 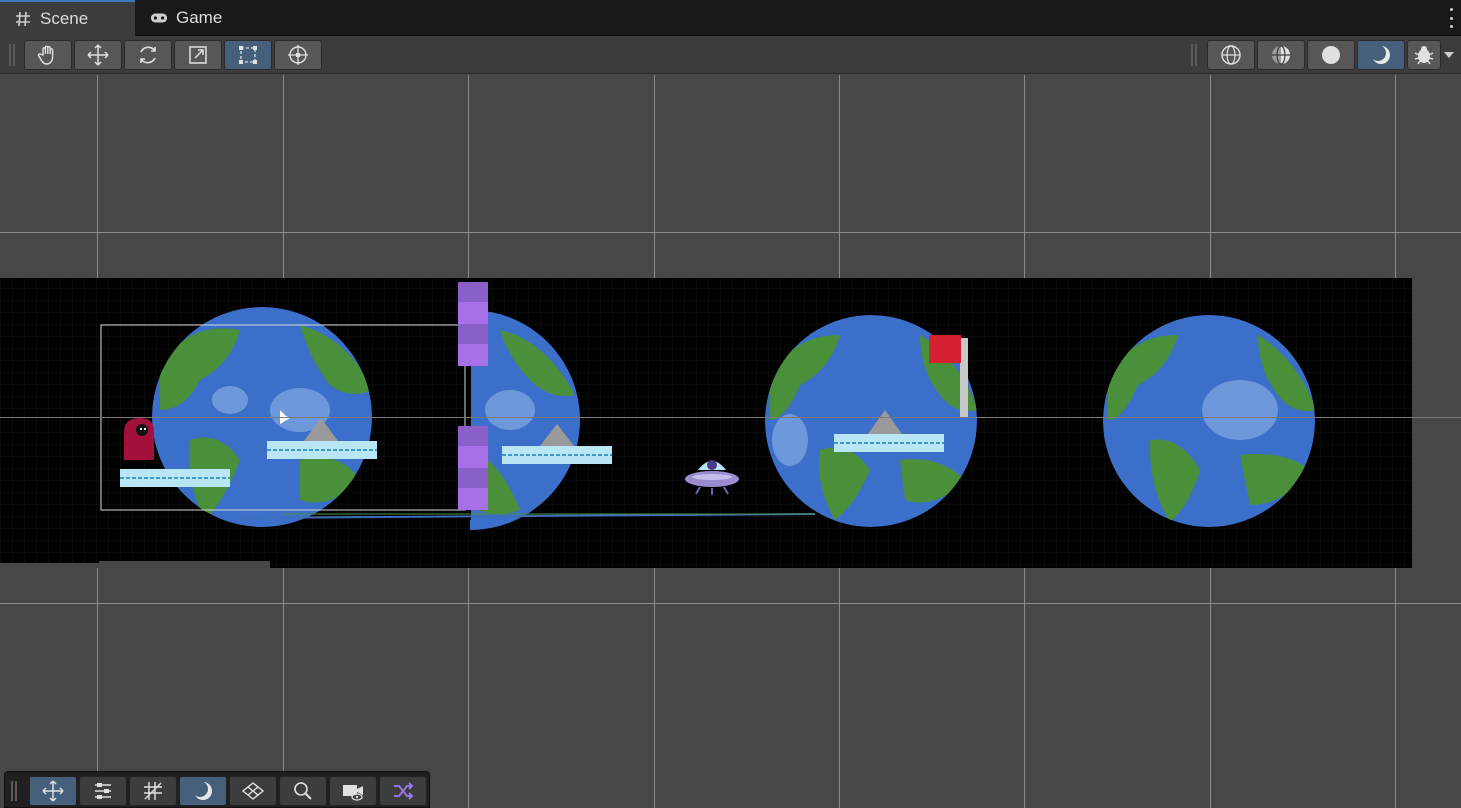 I want to click on rect-transform-icon, so click(x=248, y=55).